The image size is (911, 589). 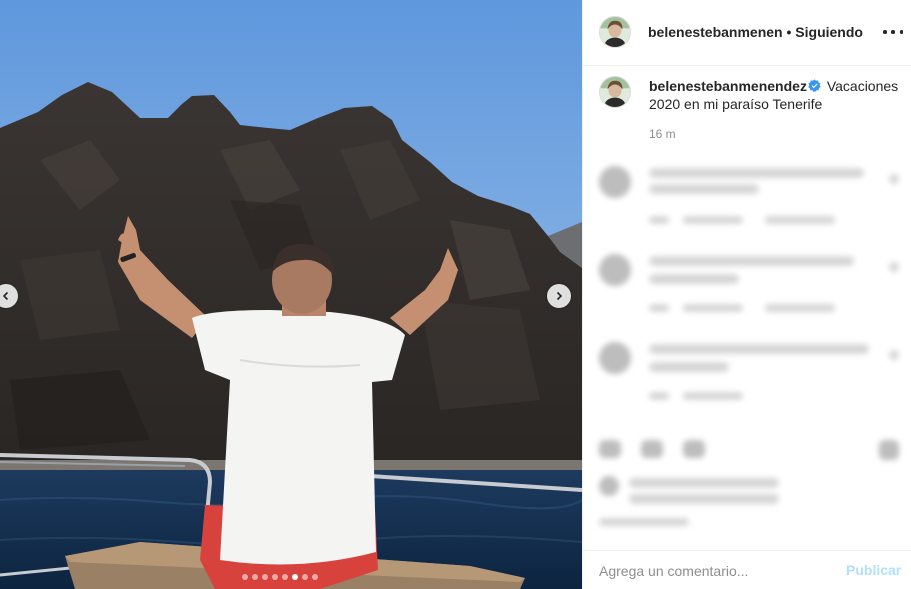 I want to click on carousel-indicator, so click(x=280, y=577).